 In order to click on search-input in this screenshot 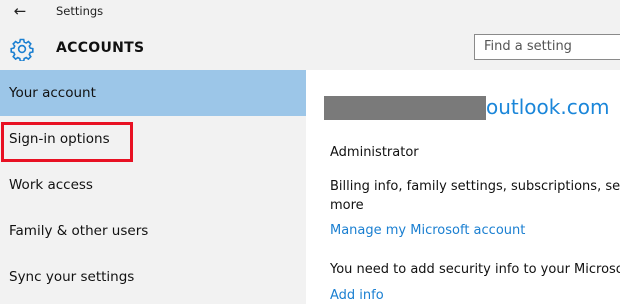, I will do `click(551, 46)`.